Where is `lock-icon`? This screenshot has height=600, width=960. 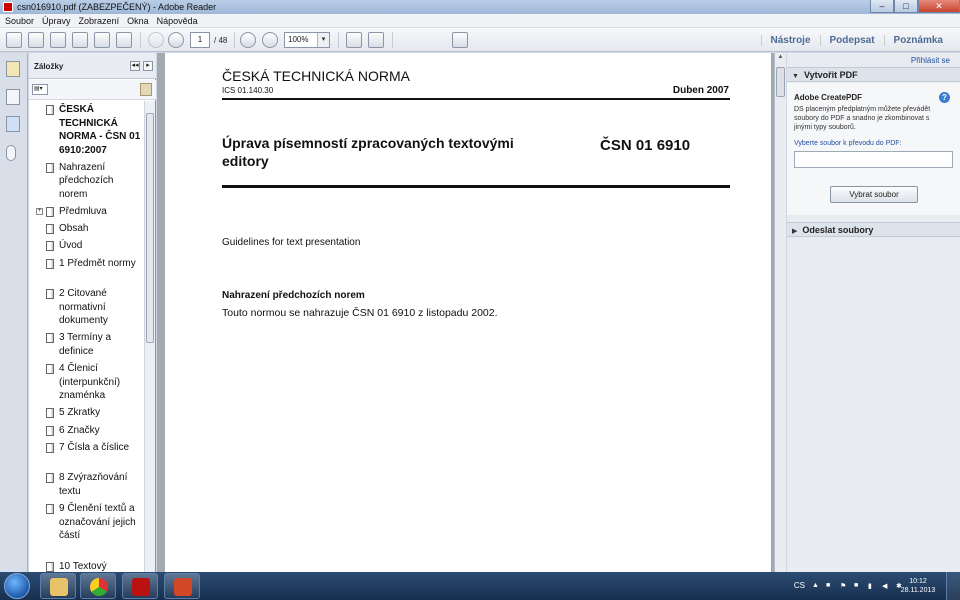
lock-icon is located at coordinates (13, 69).